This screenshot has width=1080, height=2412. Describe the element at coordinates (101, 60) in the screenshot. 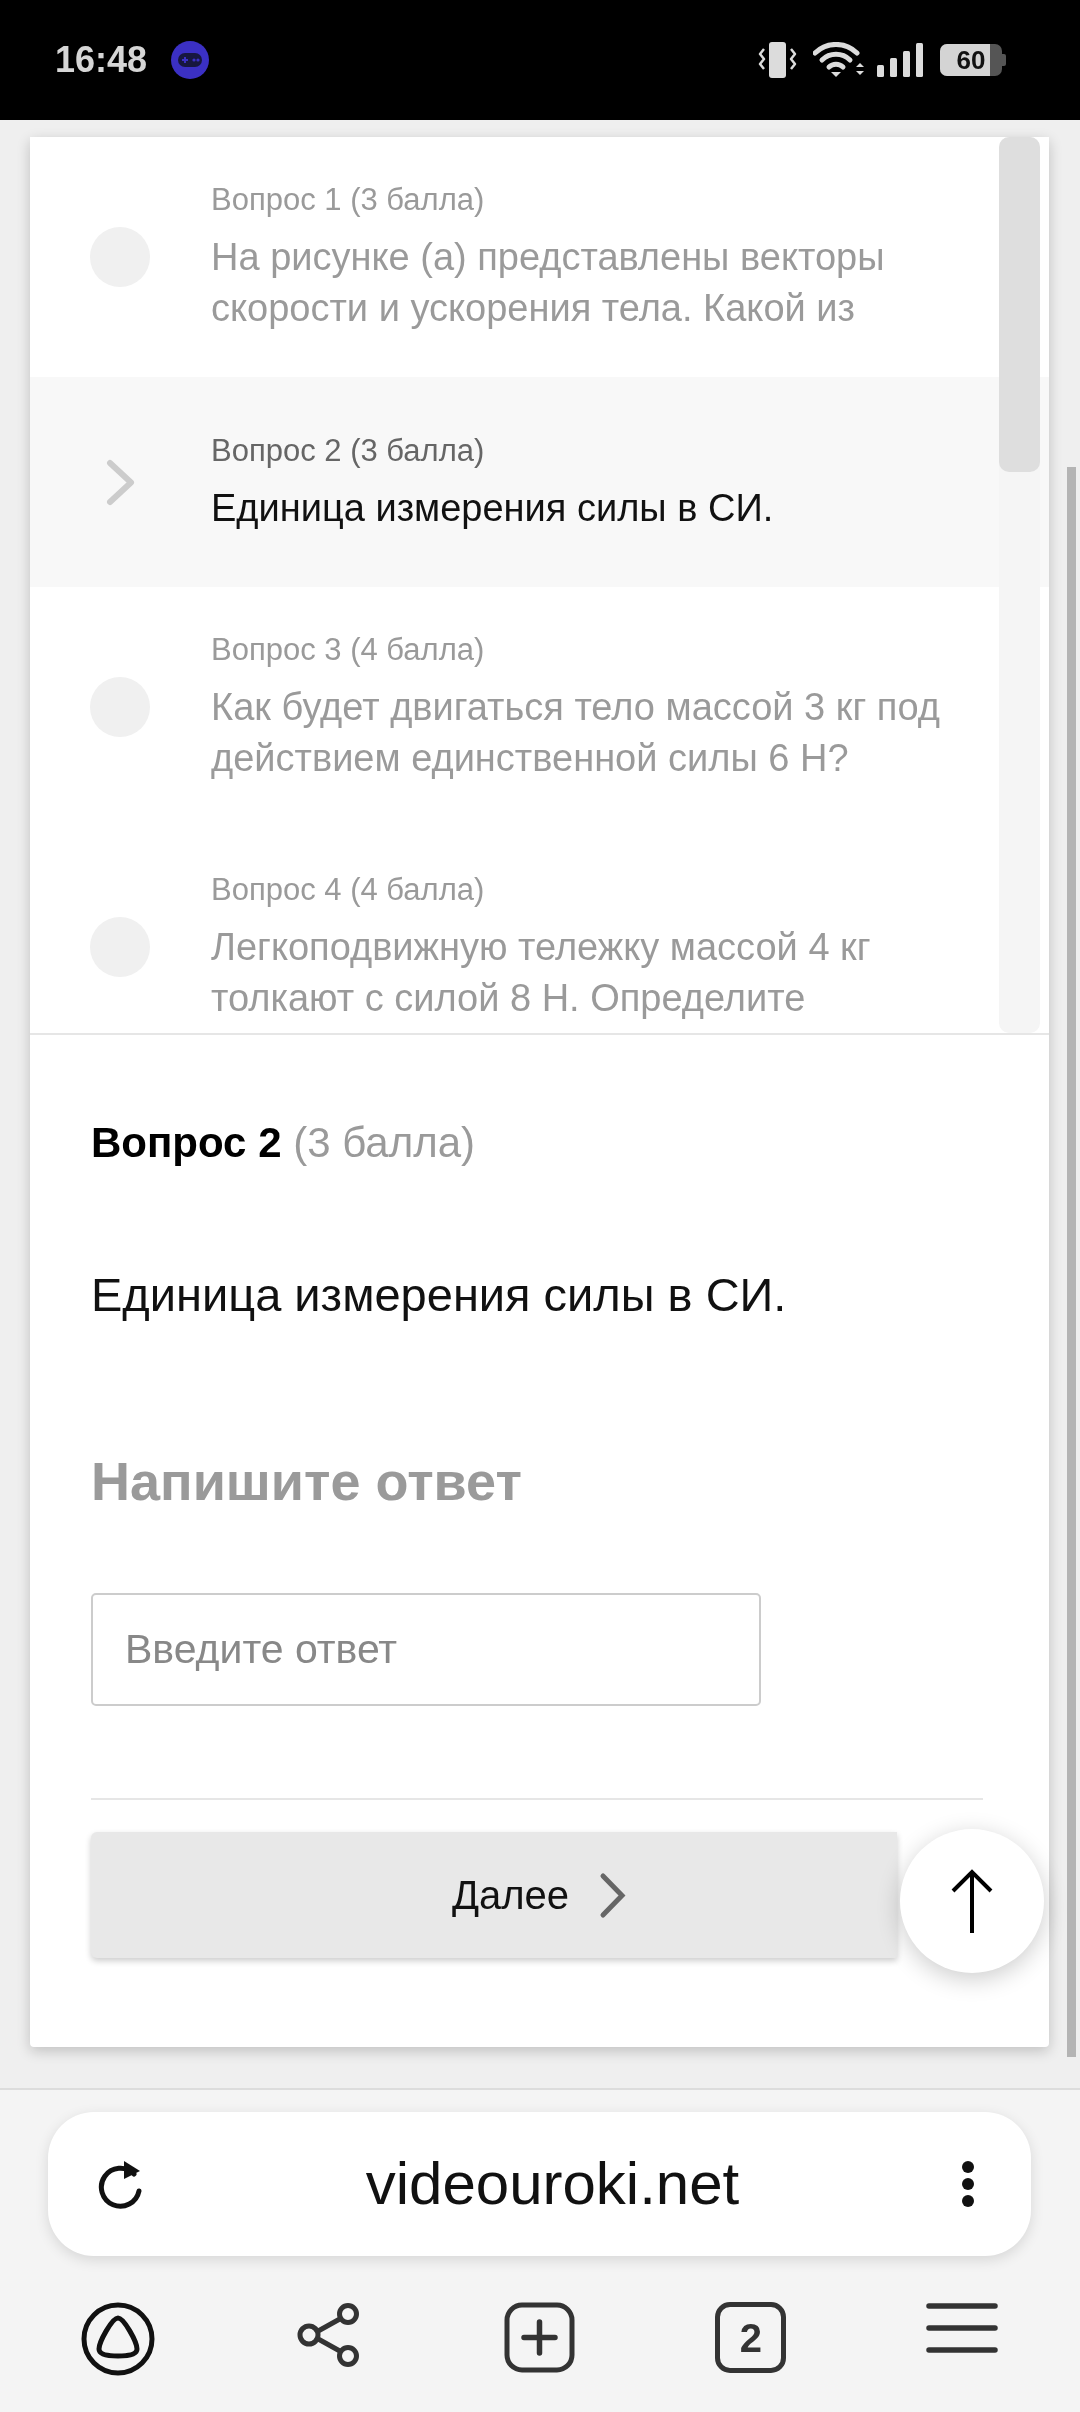

I see `clock-time: 16:48` at that location.